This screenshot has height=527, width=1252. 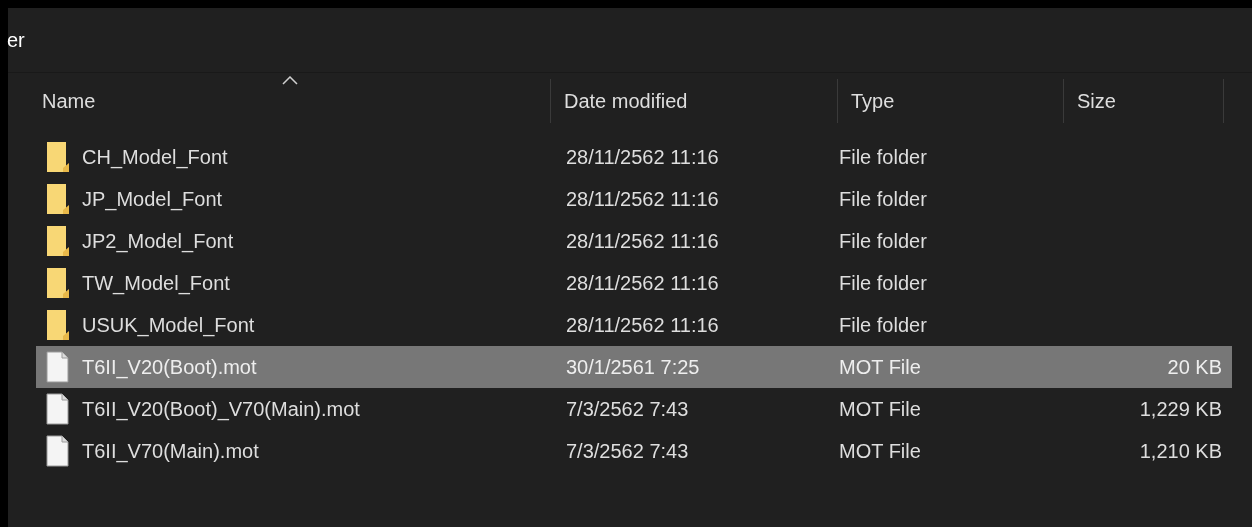 I want to click on selected-file-row: T6II_V20(Boot).mot 30/1/2561 7:25 MOT File 20 KB, so click(x=634, y=367).